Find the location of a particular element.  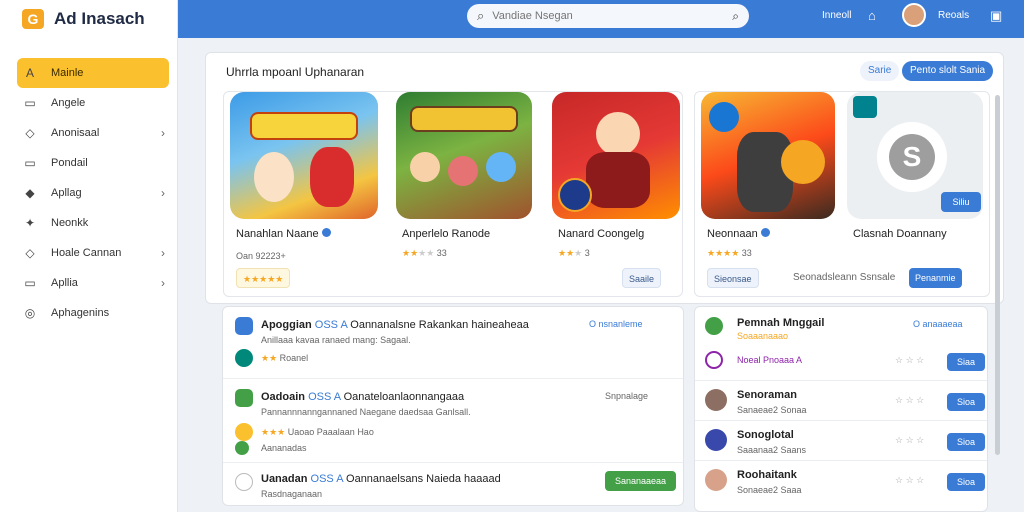

app-card: Neonnaan ★★★★ 33 Sieonsae is located at coordinates (769, 195).